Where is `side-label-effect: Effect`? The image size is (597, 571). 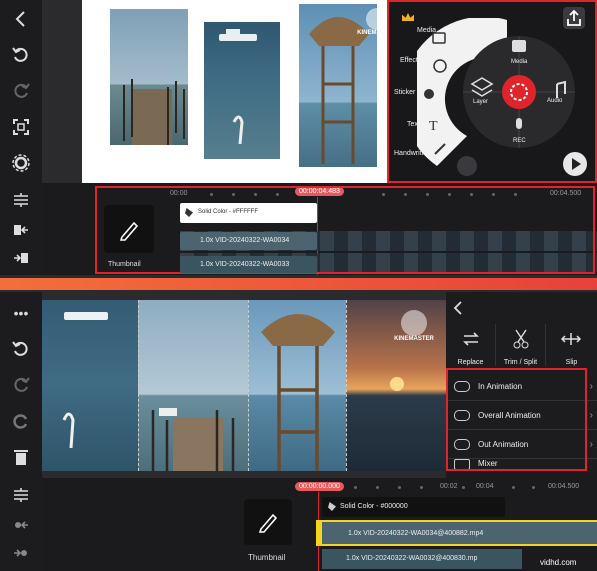 side-label-effect: Effect is located at coordinates (409, 60).